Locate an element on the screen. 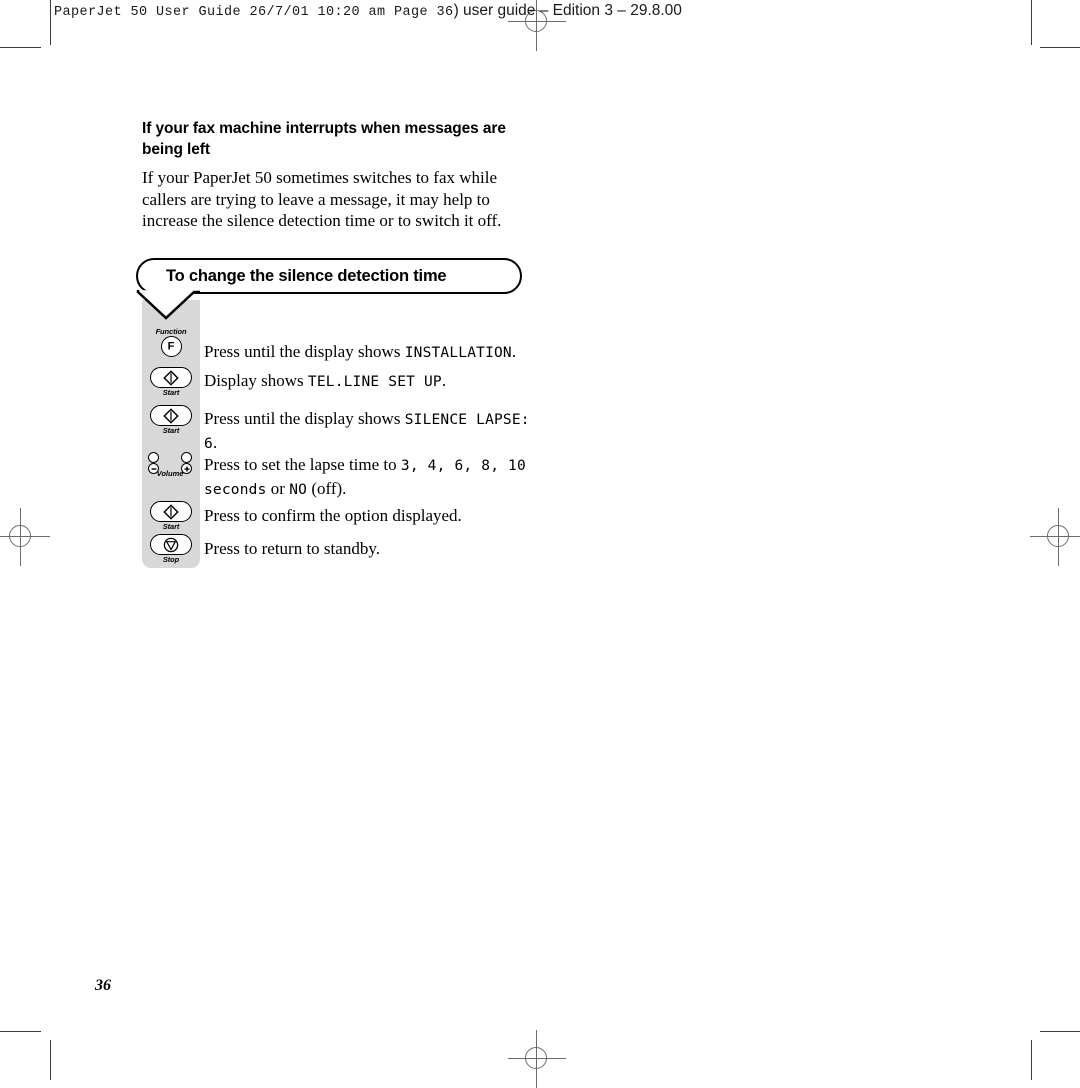  lcd-display-text: TEL.LINE SET UP is located at coordinates (374, 382).